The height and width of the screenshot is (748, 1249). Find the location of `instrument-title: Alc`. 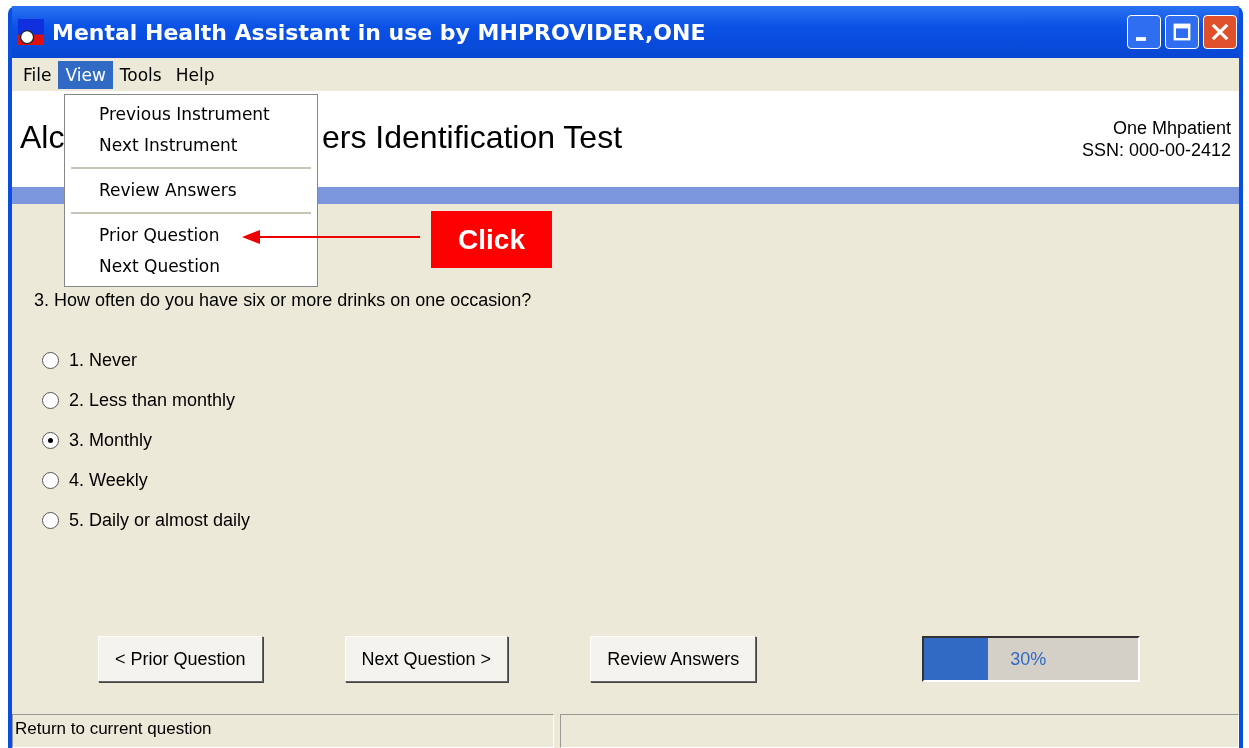

instrument-title: Alc is located at coordinates (42, 137).